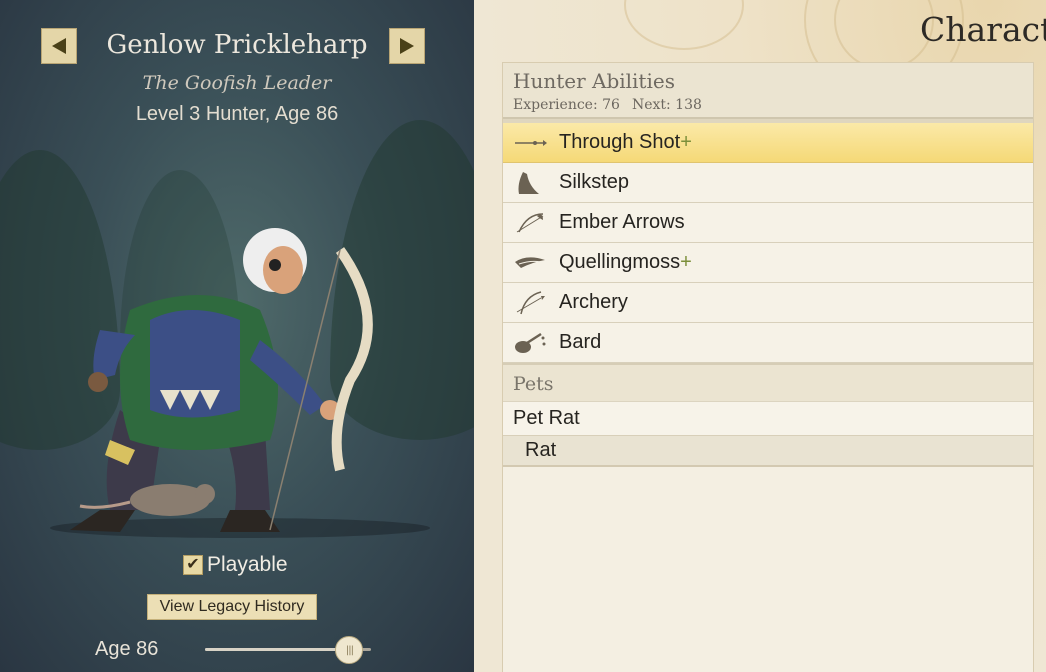 The image size is (1046, 672). I want to click on ability-label: Bard, so click(580, 342).